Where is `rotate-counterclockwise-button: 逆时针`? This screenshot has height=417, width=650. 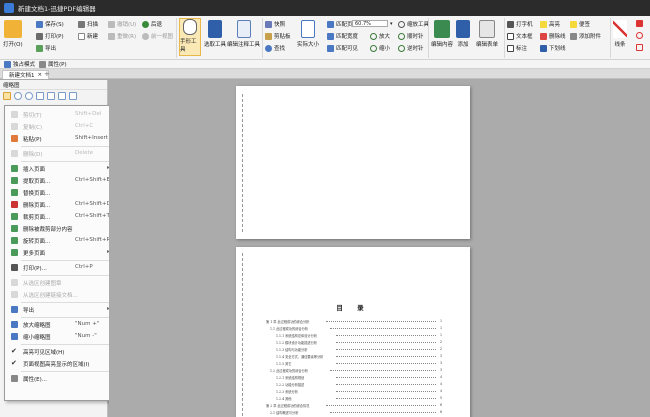
rotate-counterclockwise-button: 逆时针 is located at coordinates (411, 48).